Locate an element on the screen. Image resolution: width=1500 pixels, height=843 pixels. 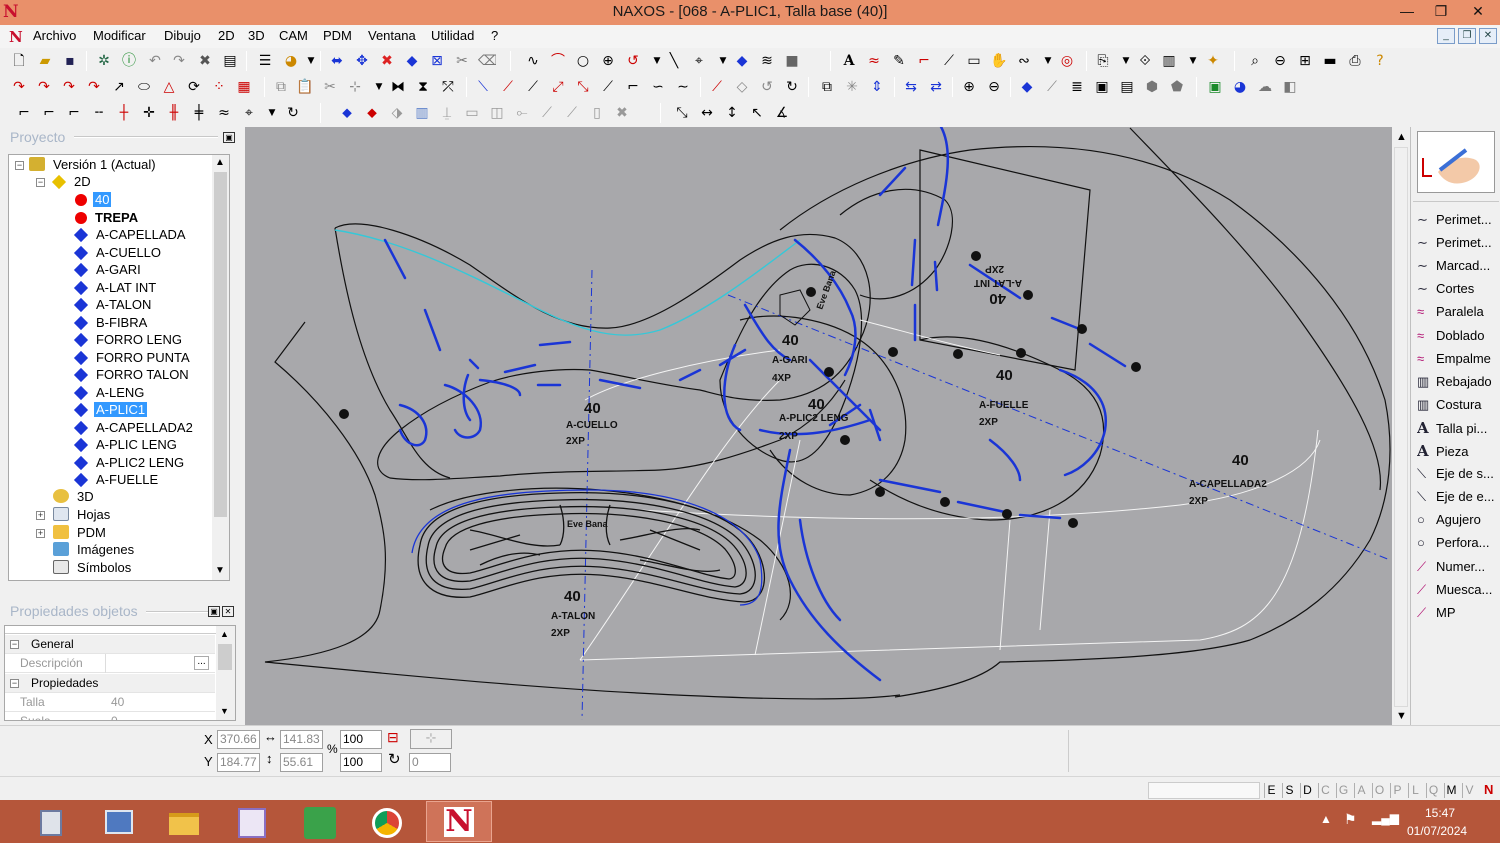
menu-ventana: Ventana is located at coordinates (392, 35).